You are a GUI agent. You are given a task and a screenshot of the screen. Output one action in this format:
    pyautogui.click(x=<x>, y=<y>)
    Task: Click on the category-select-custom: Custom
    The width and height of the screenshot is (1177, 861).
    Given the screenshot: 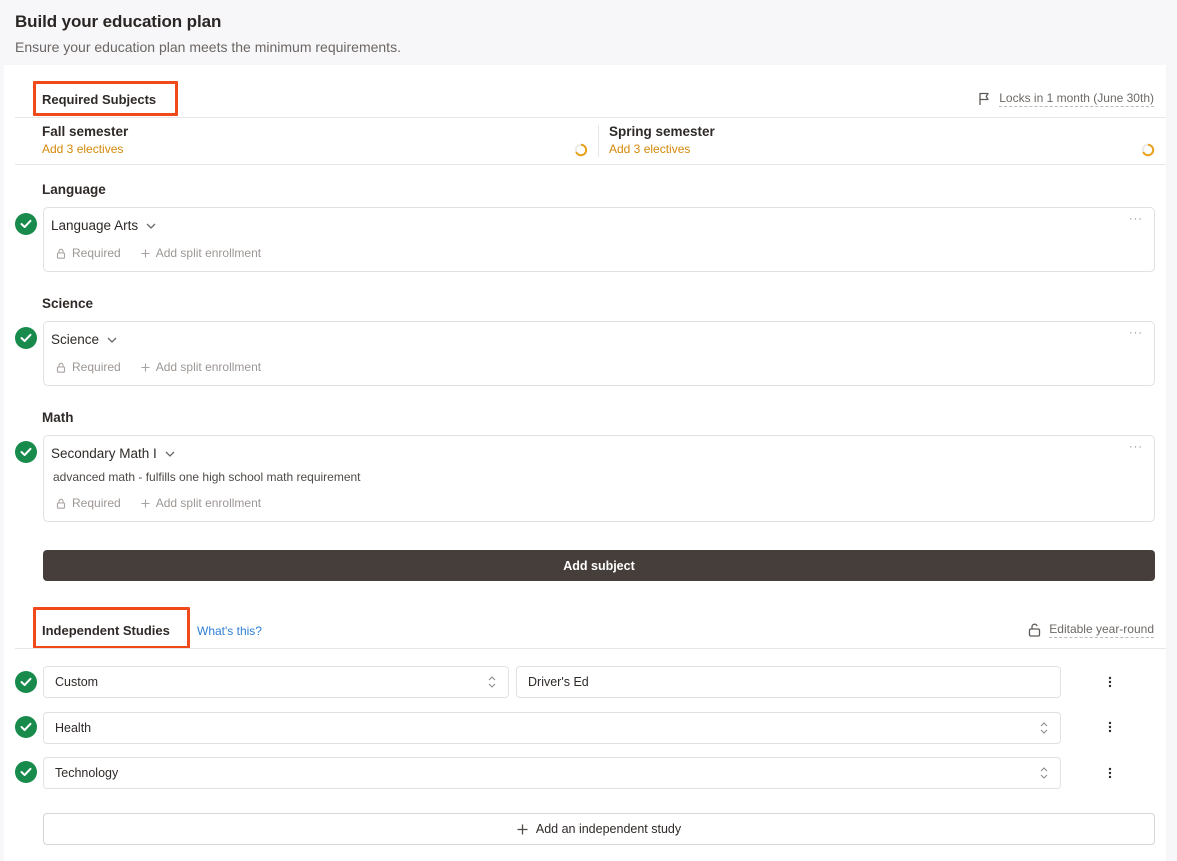 What is the action you would take?
    pyautogui.click(x=276, y=682)
    